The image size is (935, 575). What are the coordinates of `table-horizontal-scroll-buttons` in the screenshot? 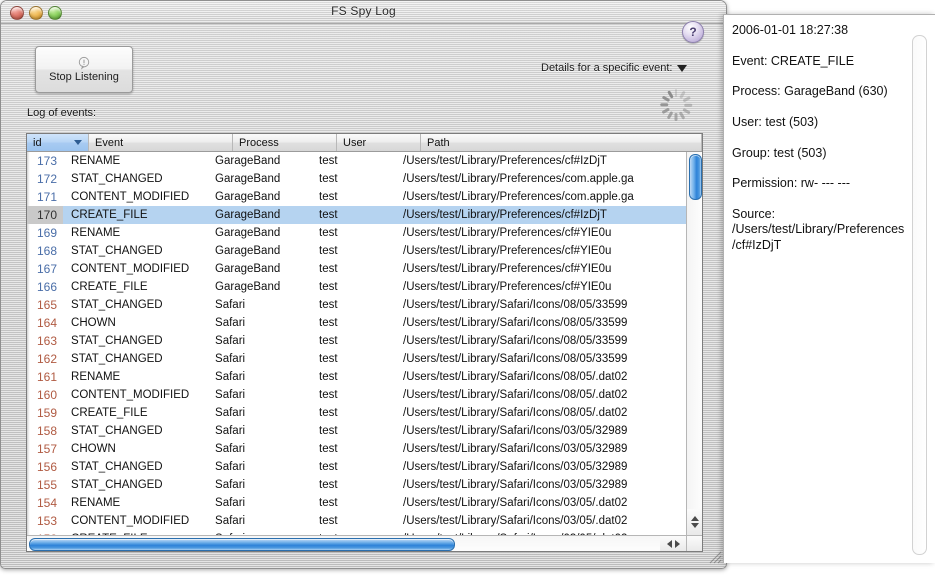 It's located at (673, 543).